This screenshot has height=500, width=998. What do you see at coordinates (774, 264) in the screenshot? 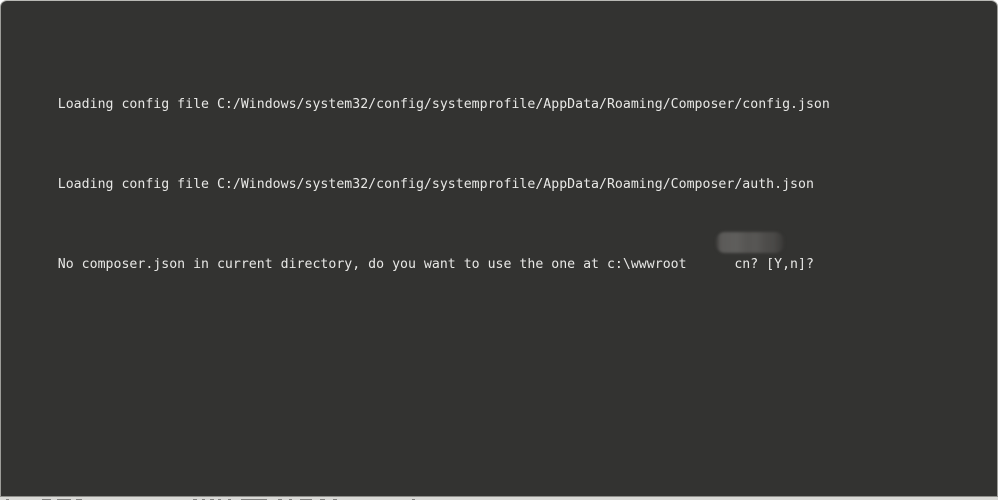
I see `console-line-text-after-redaction: cn? [Y,n]?` at bounding box center [774, 264].